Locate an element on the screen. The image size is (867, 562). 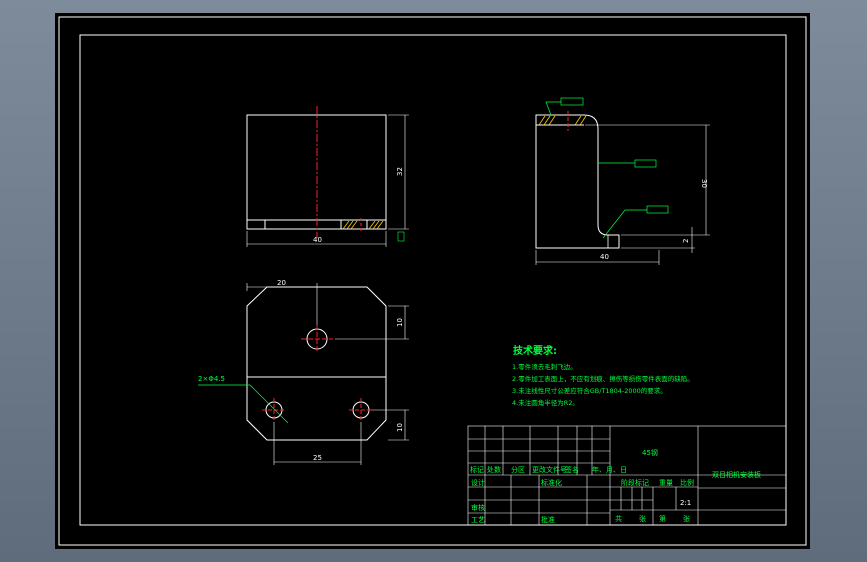
tech-req-item: 3.未注线性尺寸公差应符合GB/T1804-2000的要求。 is located at coordinates (589, 390).